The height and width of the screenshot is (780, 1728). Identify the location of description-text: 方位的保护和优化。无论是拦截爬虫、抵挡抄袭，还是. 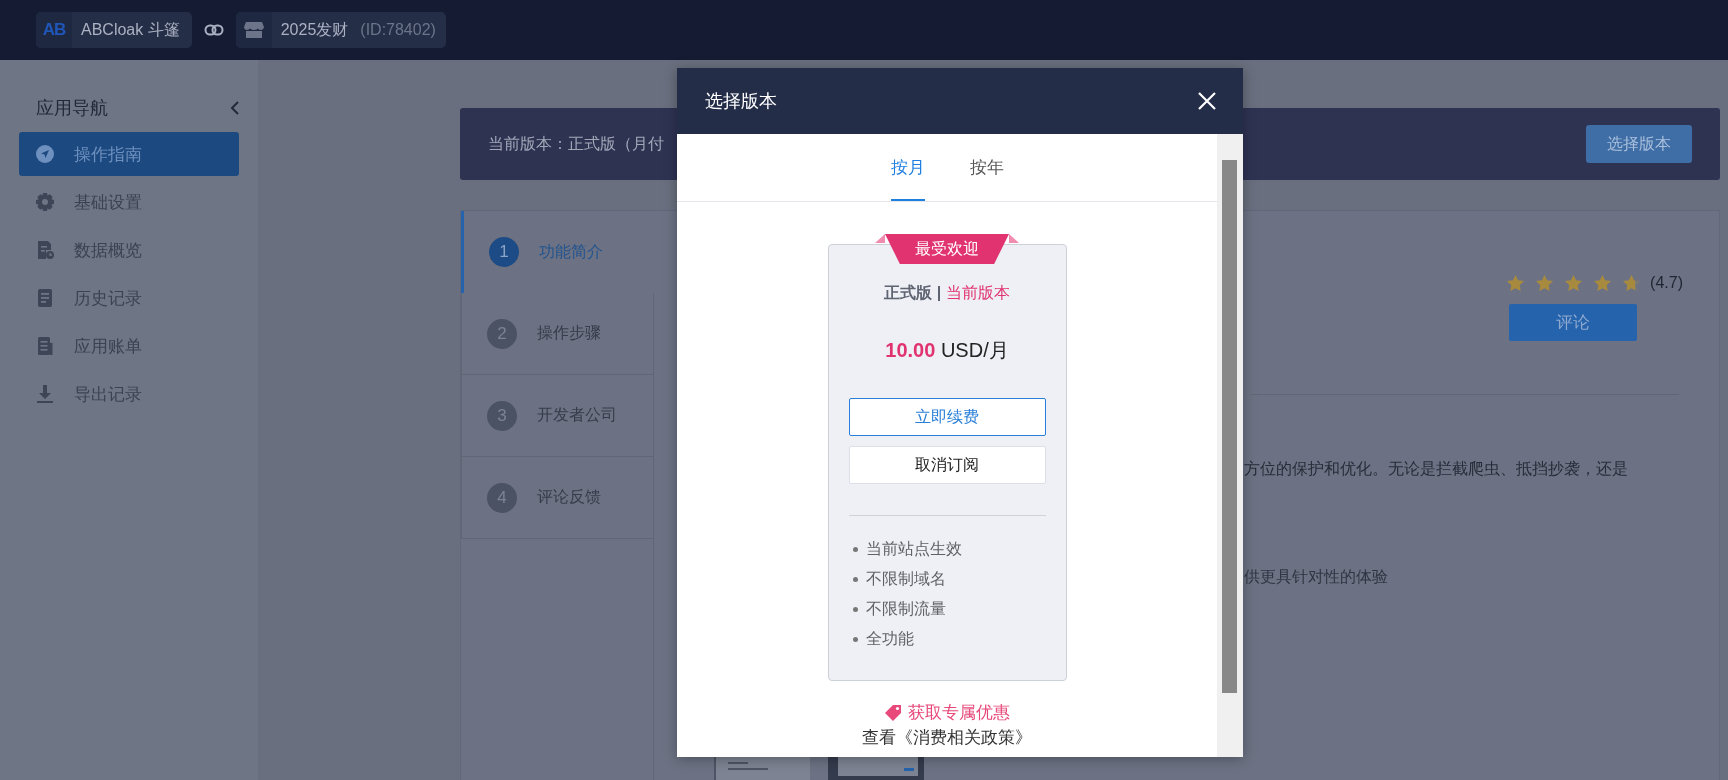
(1436, 469).